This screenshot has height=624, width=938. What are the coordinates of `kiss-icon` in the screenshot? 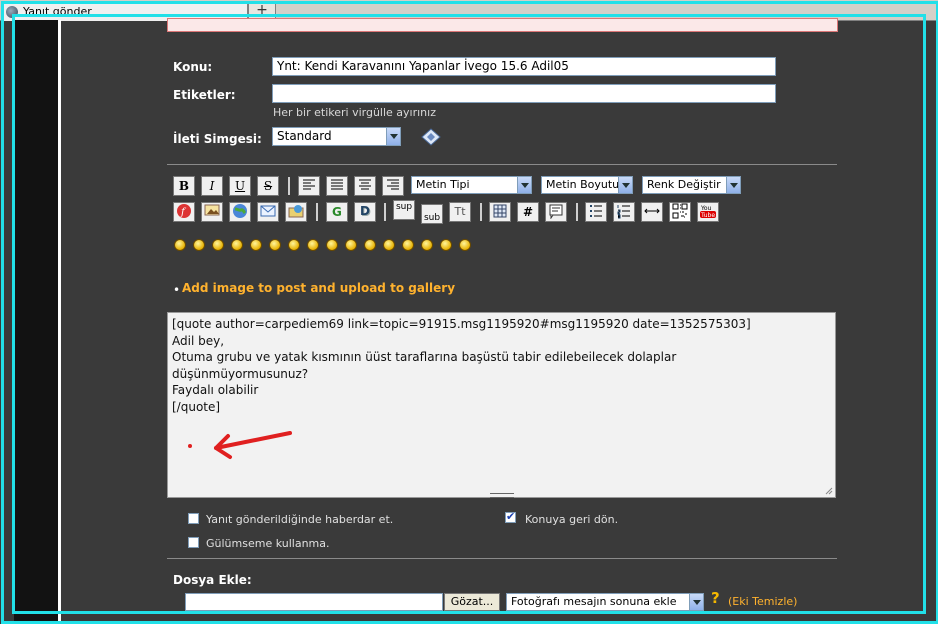 It's located at (446, 245).